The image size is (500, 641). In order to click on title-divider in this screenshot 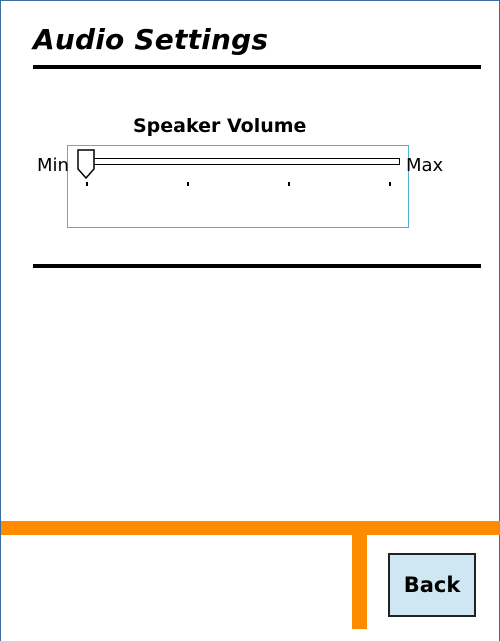, I will do `click(257, 67)`.